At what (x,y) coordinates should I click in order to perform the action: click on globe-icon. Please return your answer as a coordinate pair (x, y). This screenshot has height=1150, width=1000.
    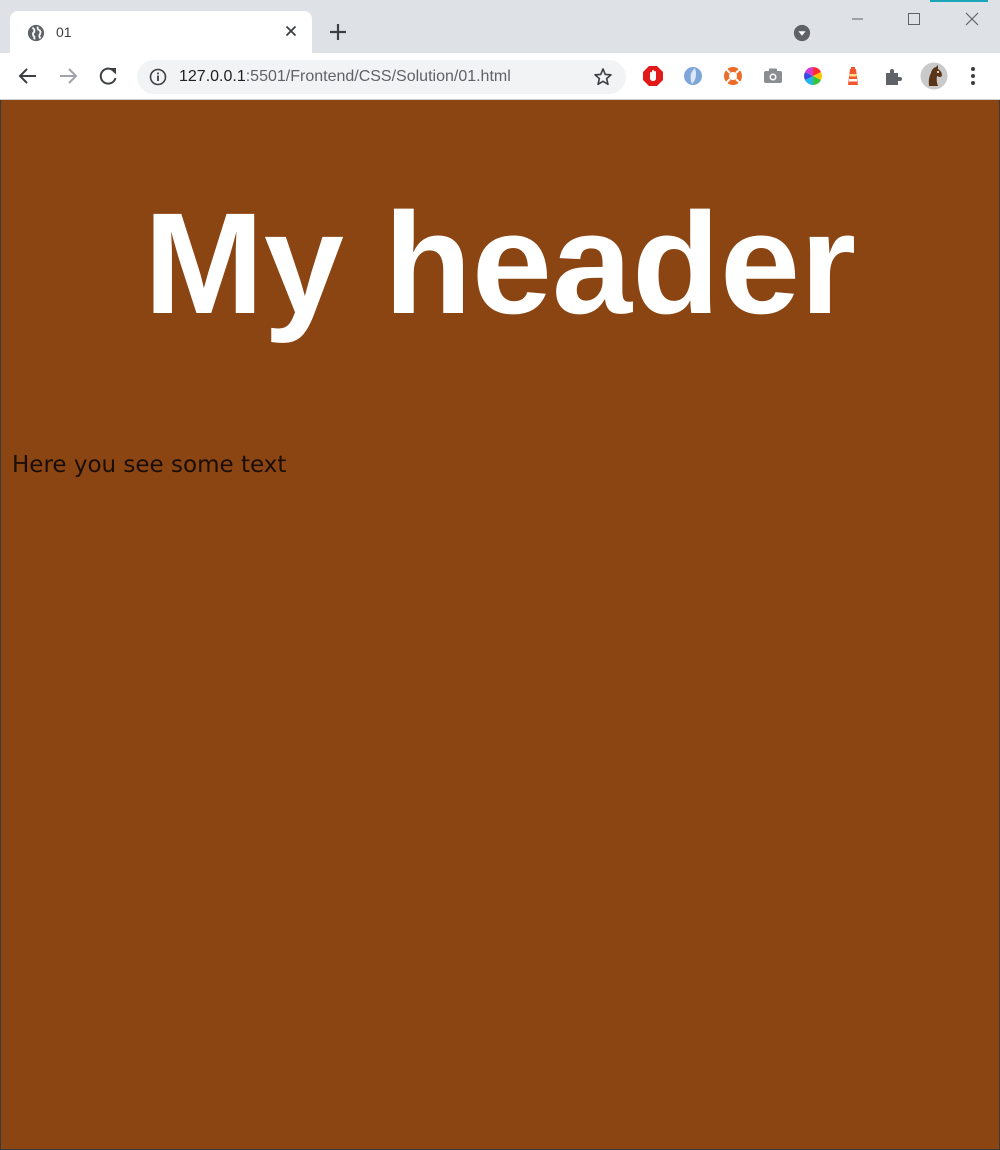
    Looking at the image, I should click on (36, 33).